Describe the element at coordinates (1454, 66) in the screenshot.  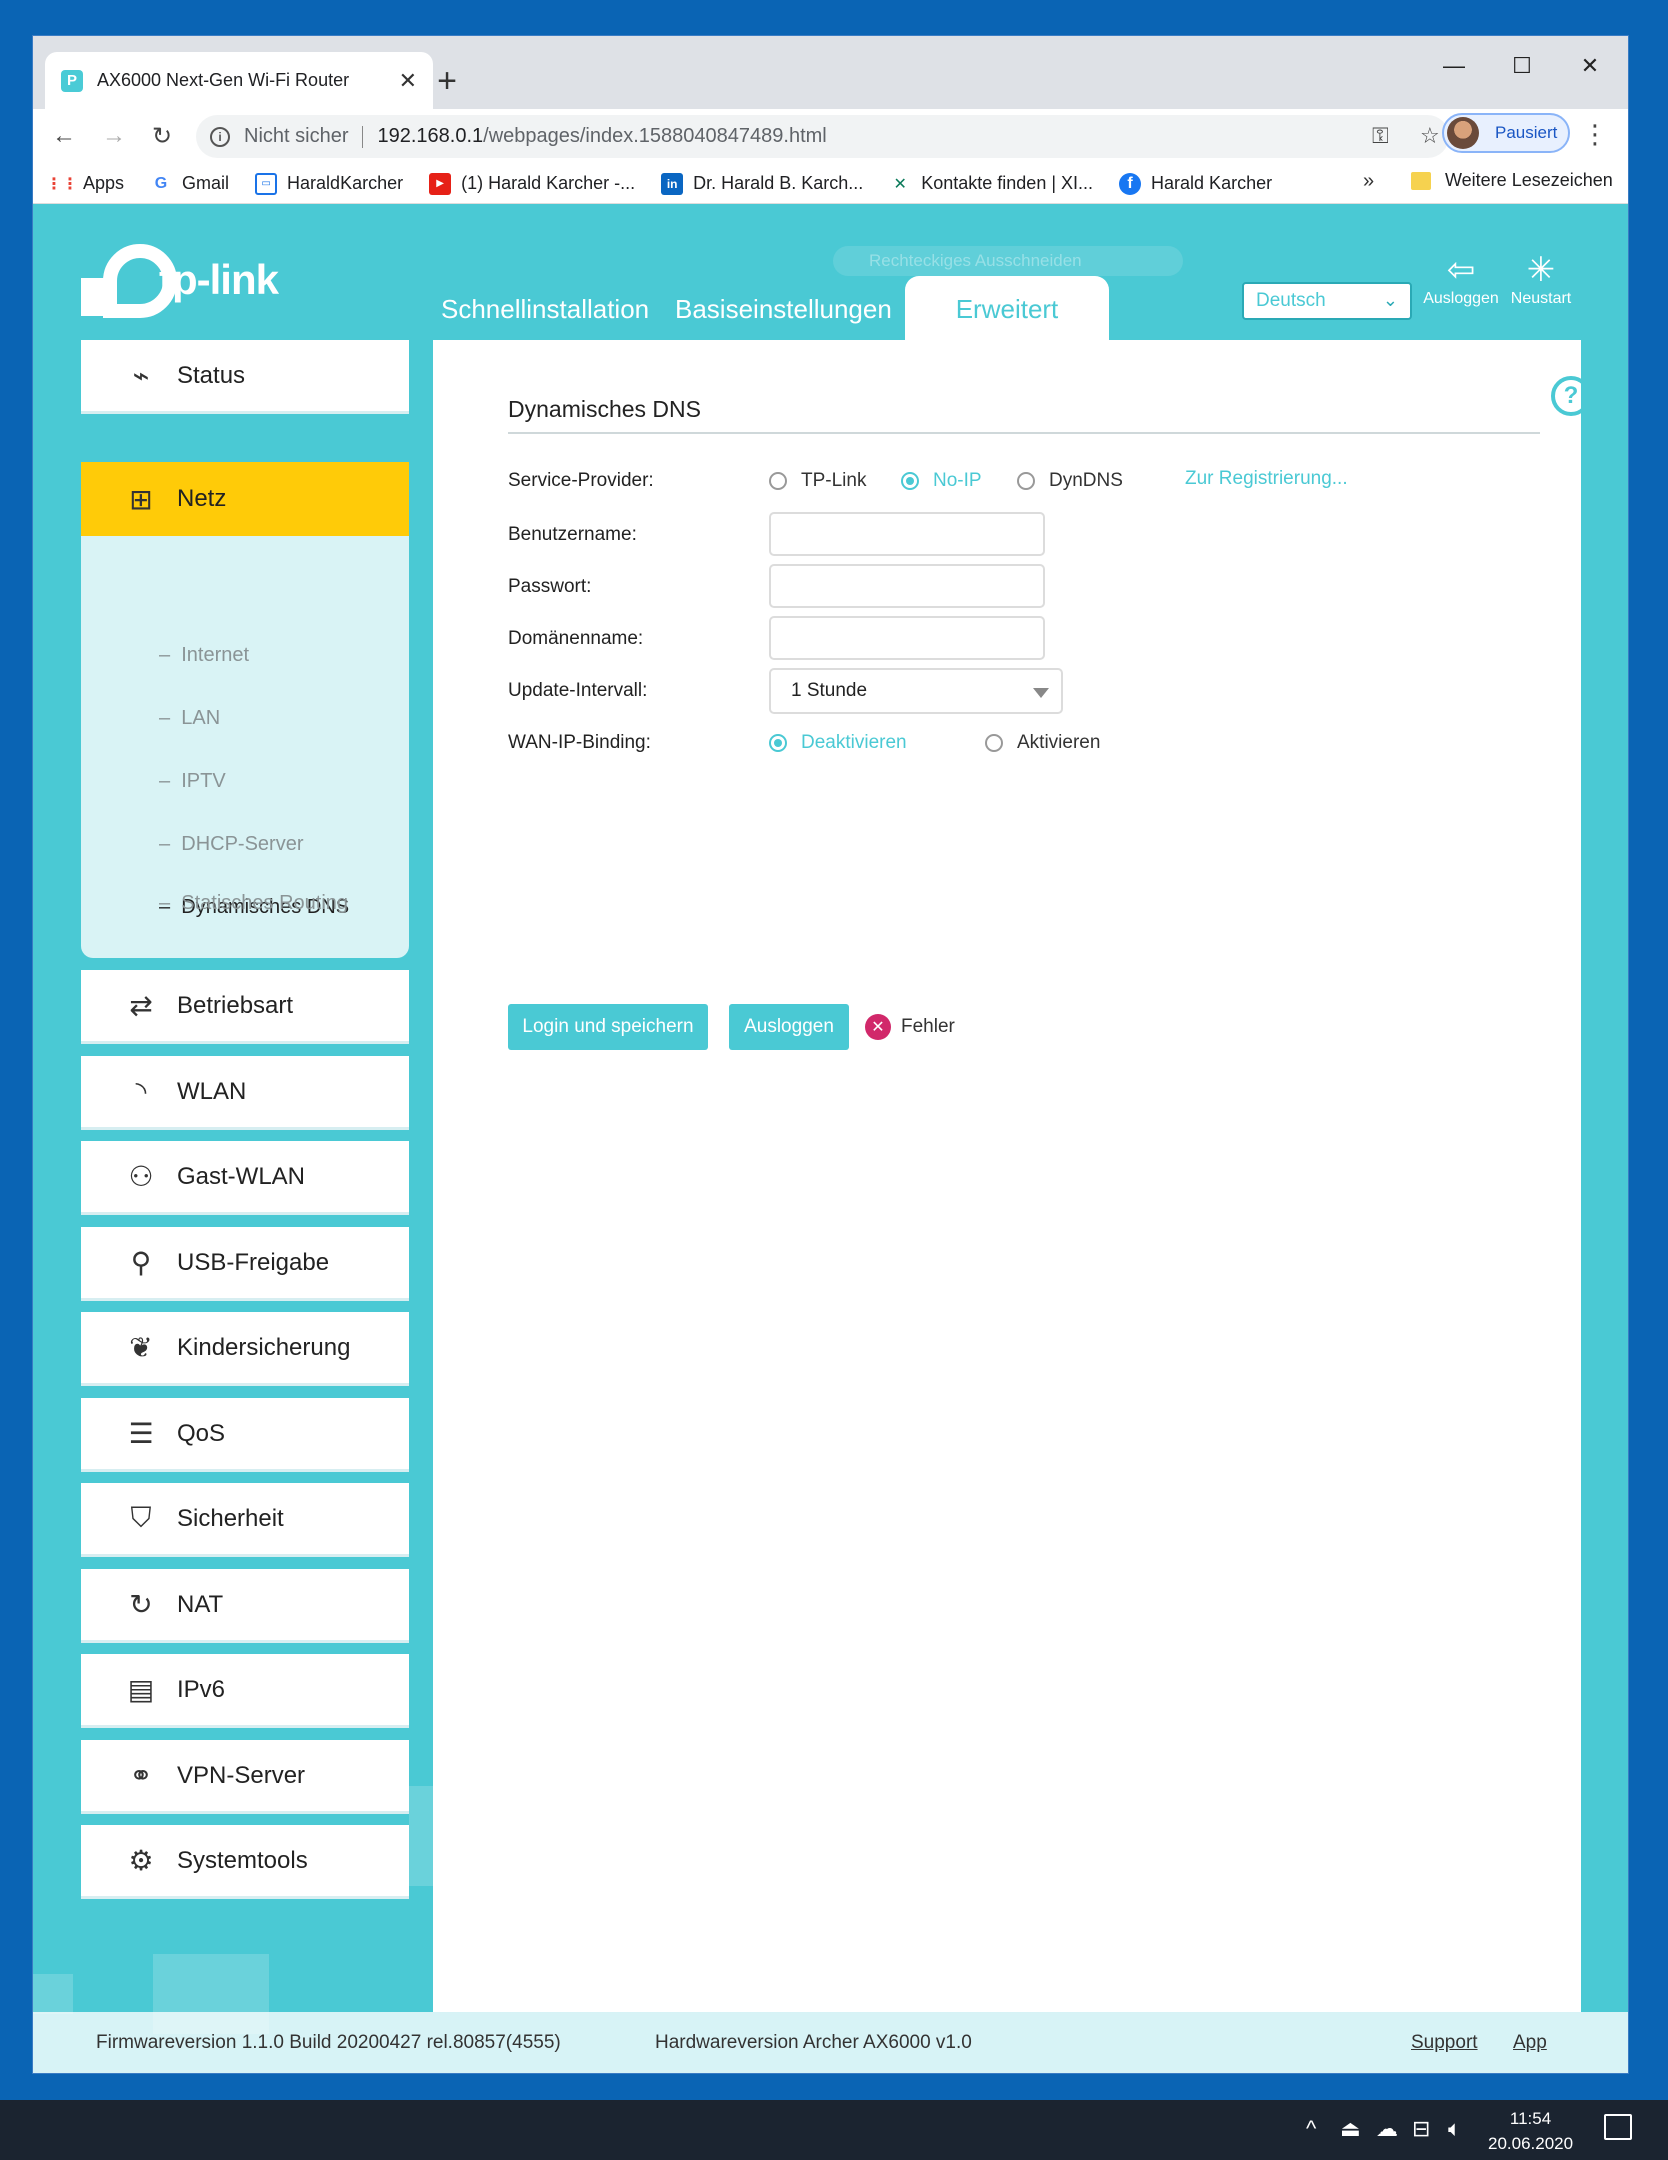
I see `minimize-icon: —` at that location.